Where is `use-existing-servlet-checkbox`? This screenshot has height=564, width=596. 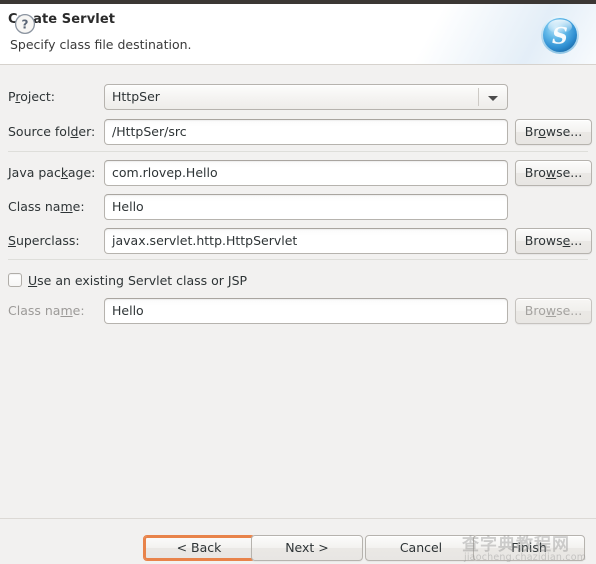 use-existing-servlet-checkbox is located at coordinates (15, 280).